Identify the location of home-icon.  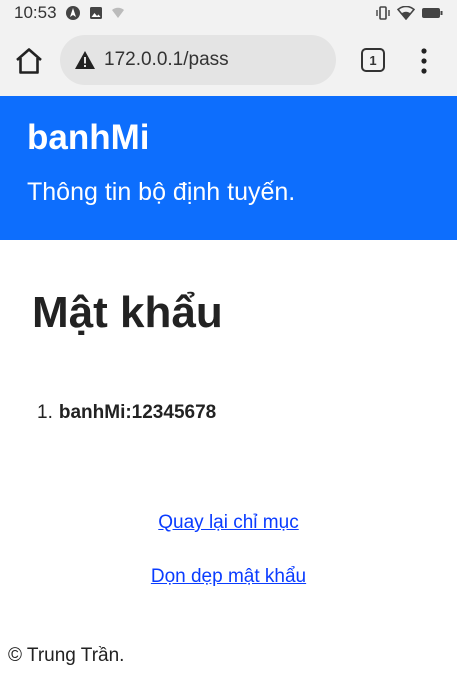
(29, 61).